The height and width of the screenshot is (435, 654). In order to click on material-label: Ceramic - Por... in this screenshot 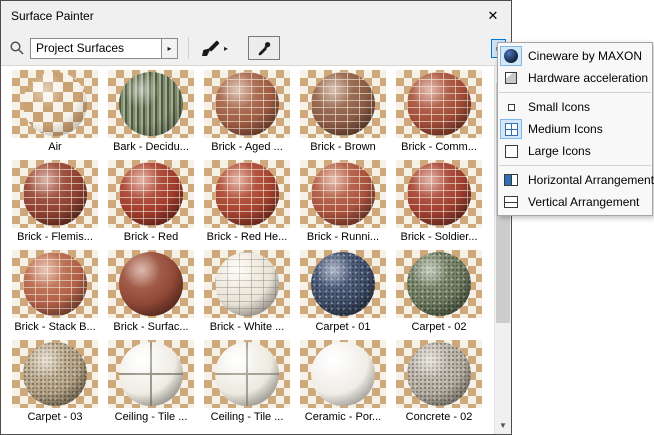, I will do `click(343, 417)`.